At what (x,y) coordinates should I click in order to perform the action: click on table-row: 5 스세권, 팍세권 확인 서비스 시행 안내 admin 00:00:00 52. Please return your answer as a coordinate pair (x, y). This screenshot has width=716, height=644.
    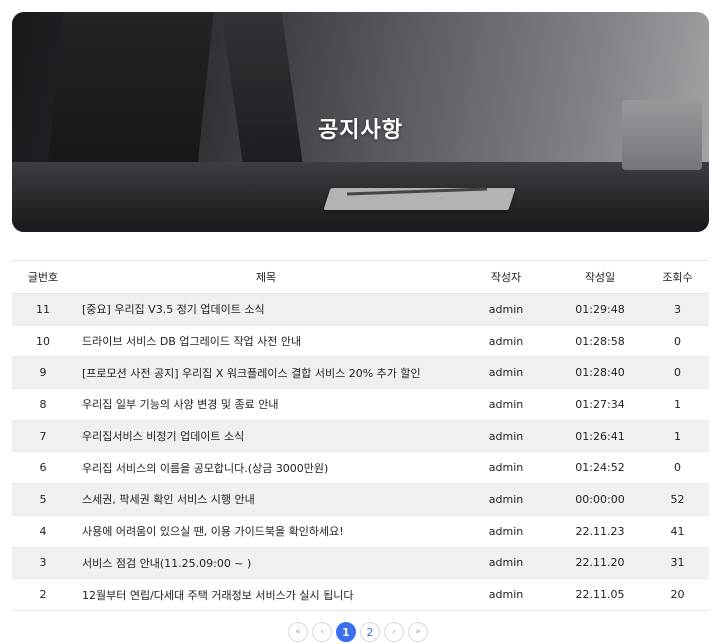
    Looking at the image, I should click on (360, 499).